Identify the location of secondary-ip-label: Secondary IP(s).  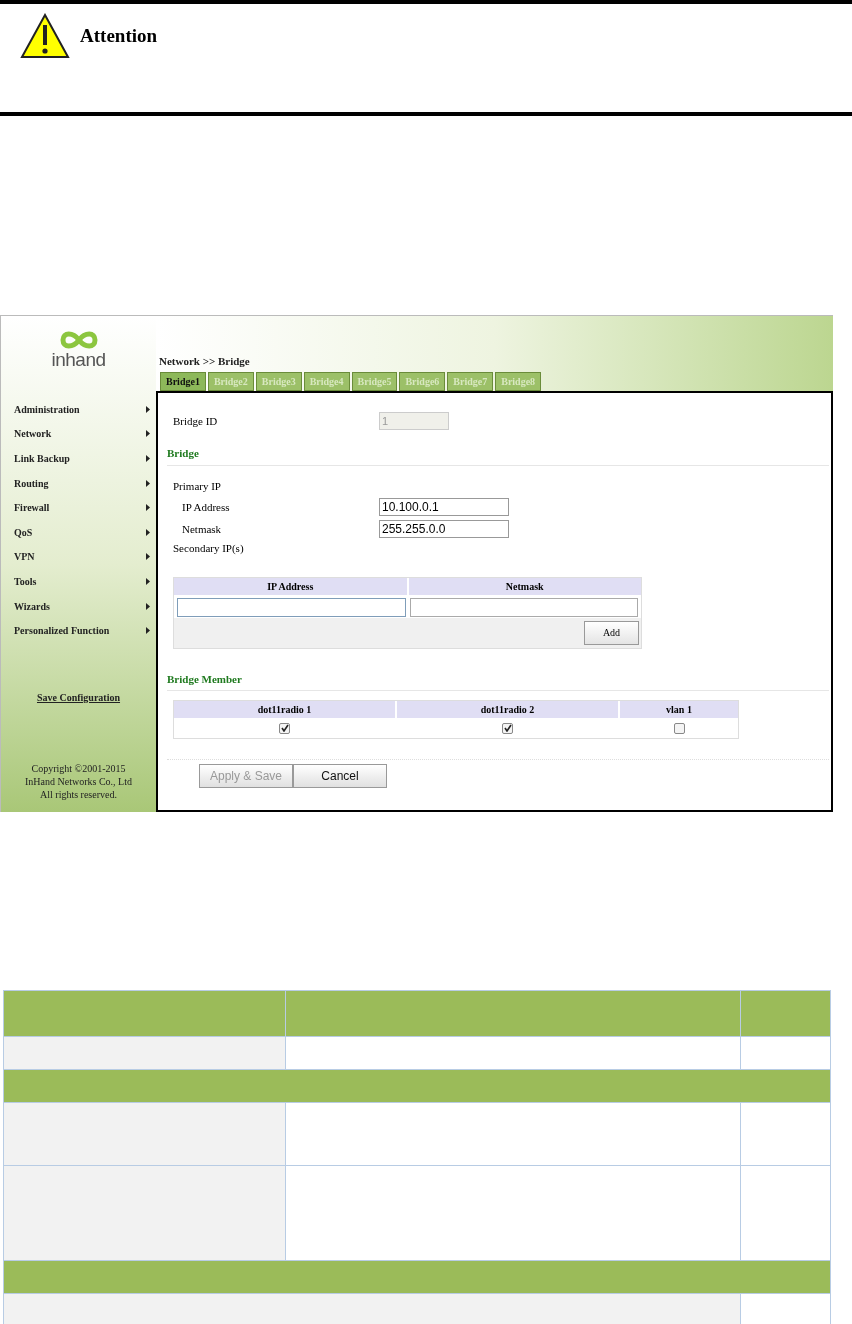
(208, 548).